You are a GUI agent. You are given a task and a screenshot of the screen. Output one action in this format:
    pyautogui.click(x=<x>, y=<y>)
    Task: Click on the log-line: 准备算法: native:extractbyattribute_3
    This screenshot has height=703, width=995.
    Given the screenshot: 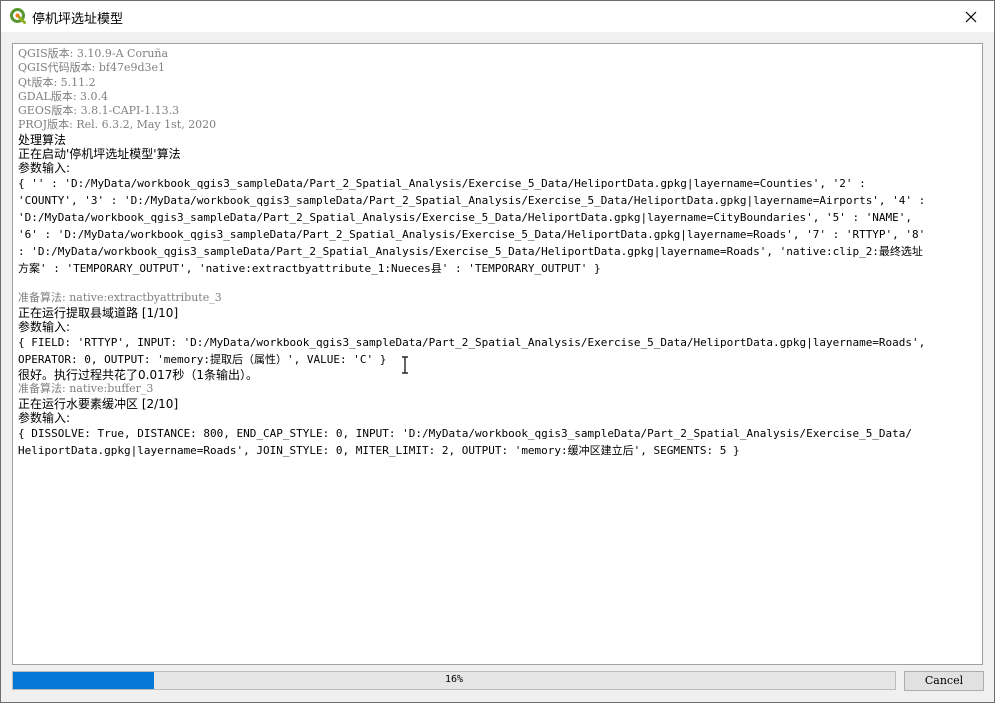 What is the action you would take?
    pyautogui.click(x=120, y=298)
    